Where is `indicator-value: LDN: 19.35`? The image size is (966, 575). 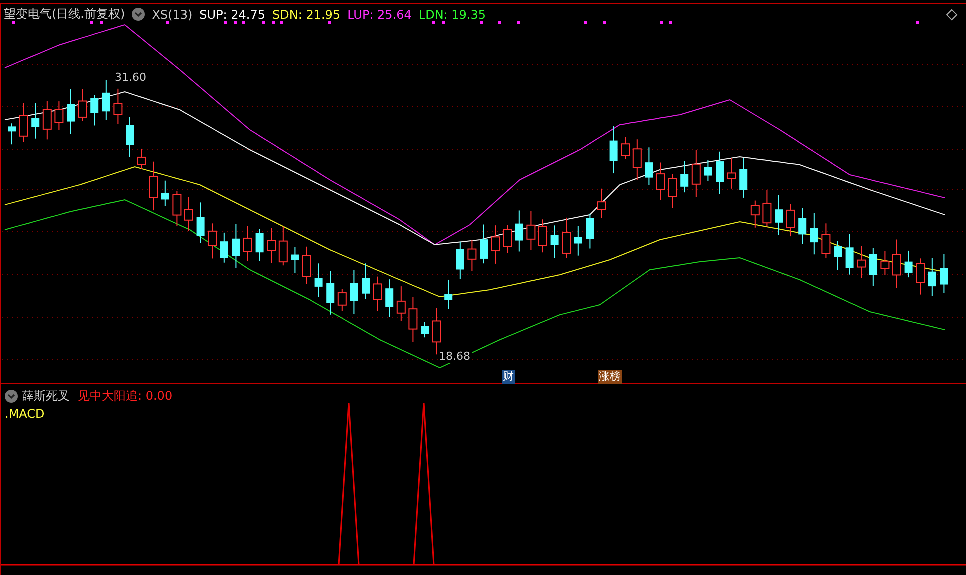
indicator-value: LDN: 19.35 is located at coordinates (452, 15).